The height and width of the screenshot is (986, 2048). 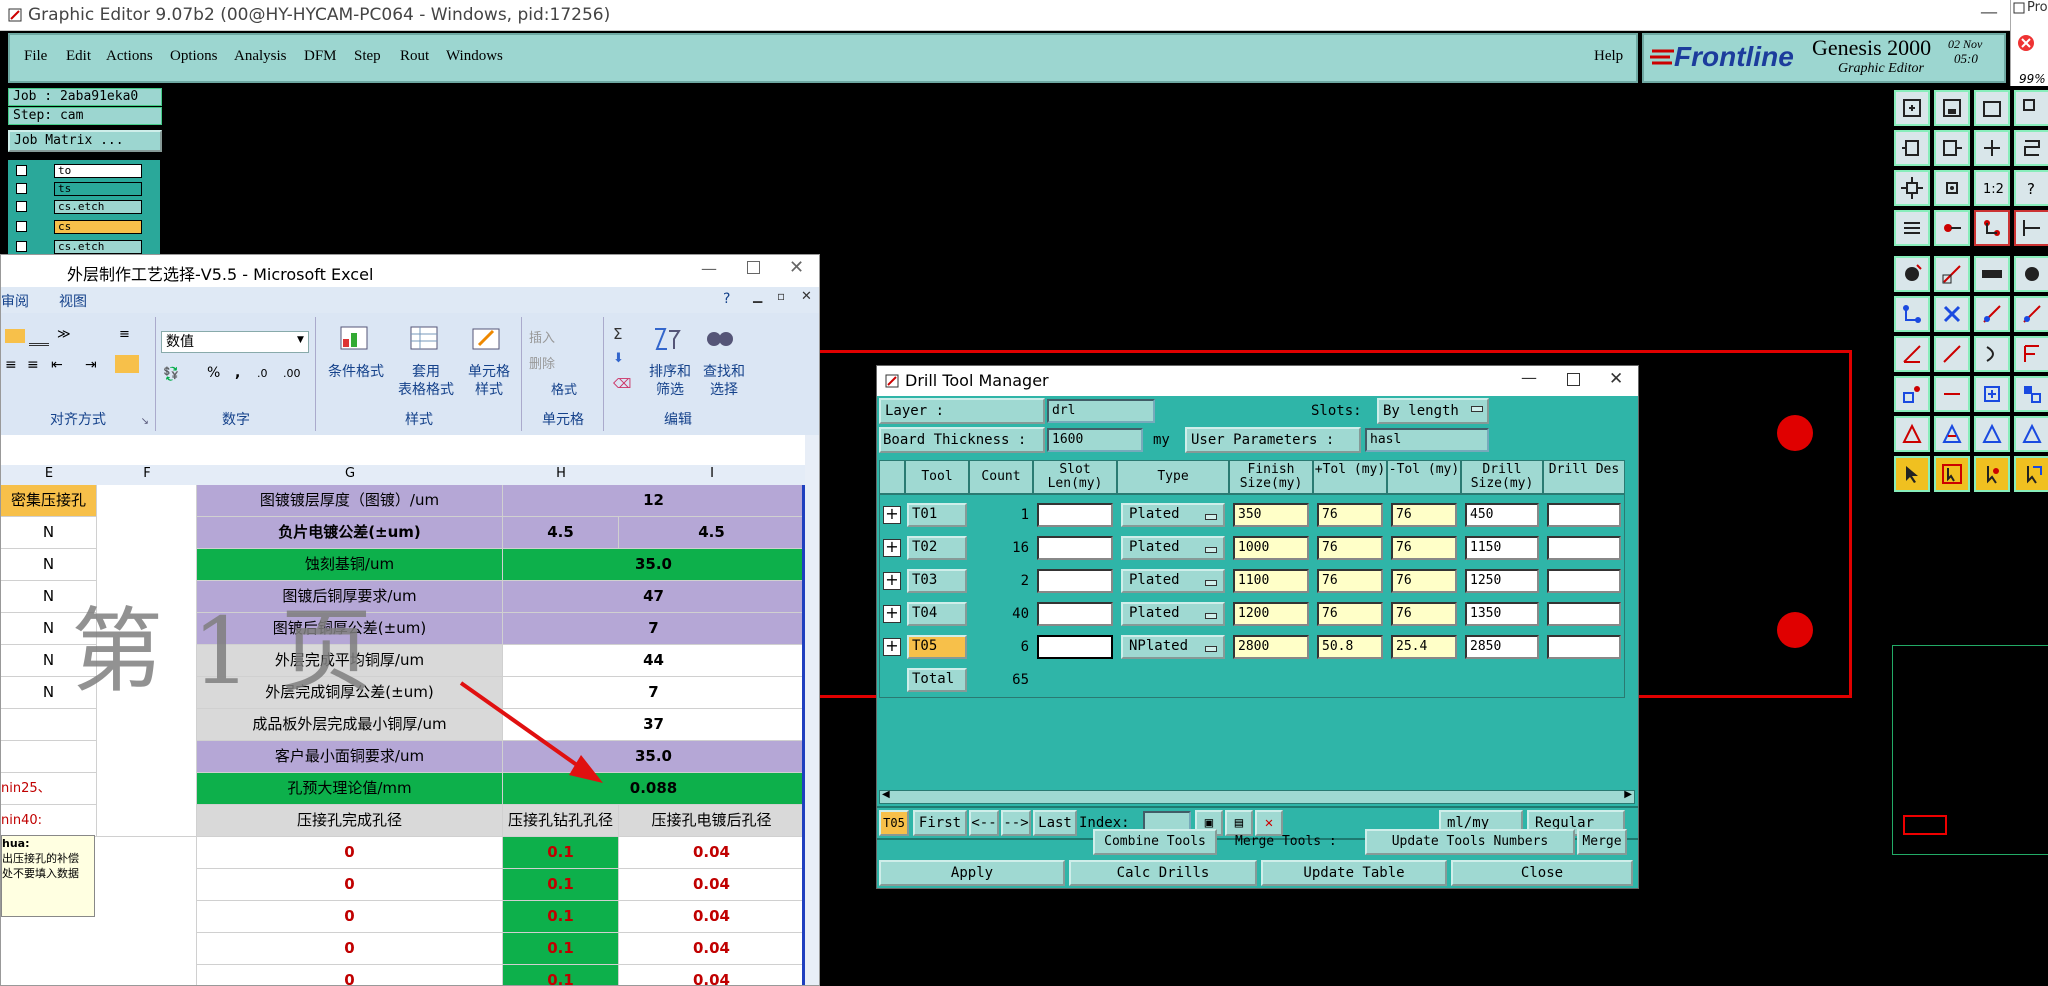 I want to click on calc-drills-button: Calc Drills, so click(x=1163, y=873).